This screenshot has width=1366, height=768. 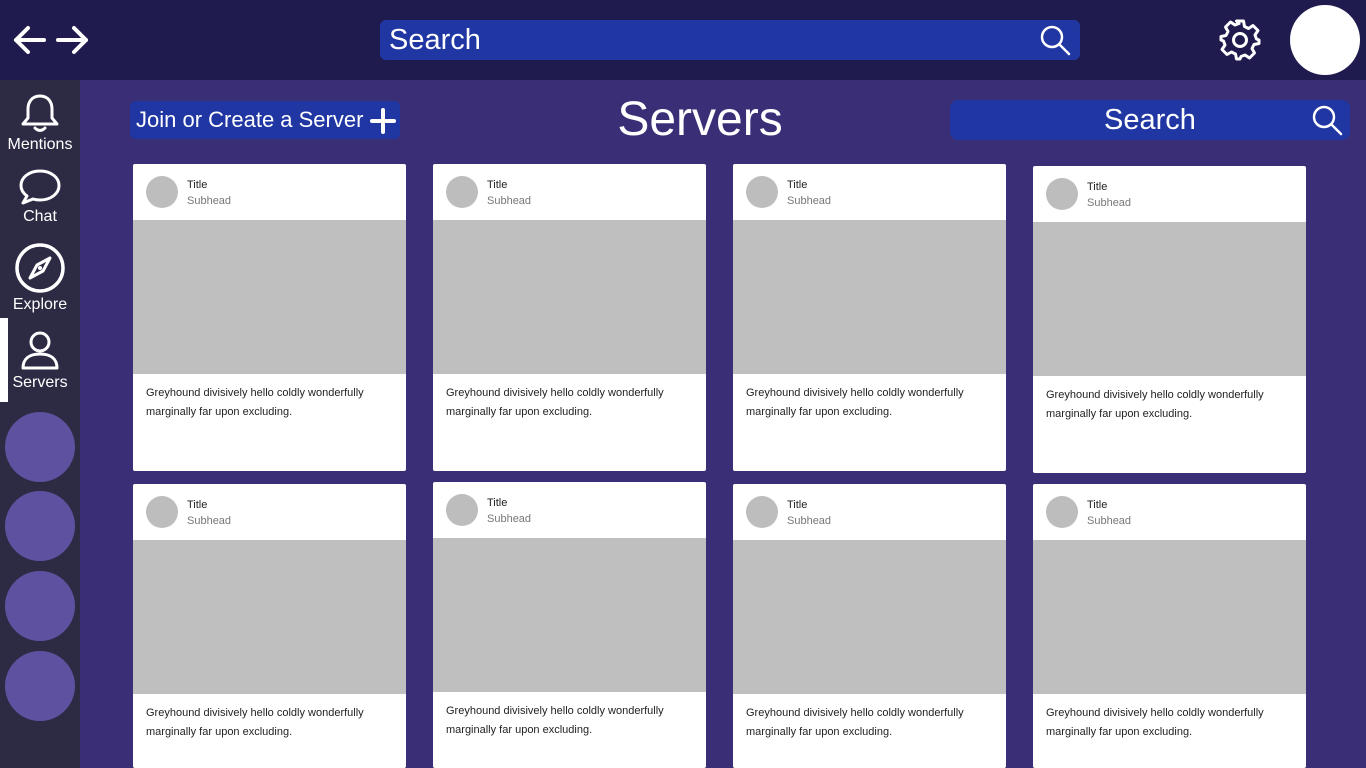 What do you see at coordinates (72, 40) in the screenshot?
I see `forward-arrow-icon` at bounding box center [72, 40].